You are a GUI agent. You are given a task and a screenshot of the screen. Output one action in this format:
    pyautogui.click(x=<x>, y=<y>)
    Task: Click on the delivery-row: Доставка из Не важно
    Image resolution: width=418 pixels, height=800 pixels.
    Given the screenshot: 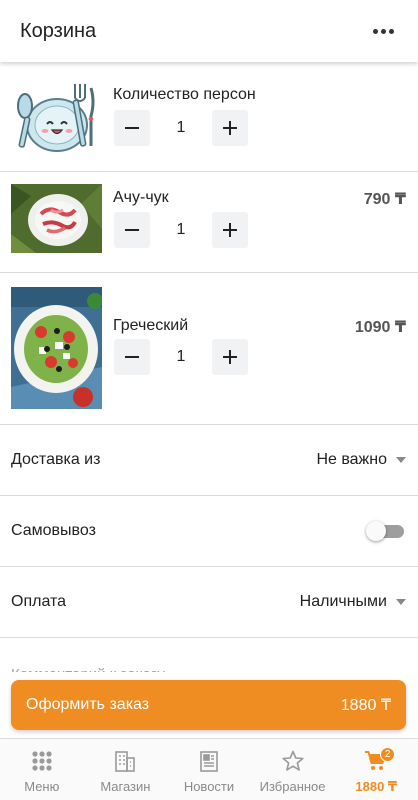 What is the action you would take?
    pyautogui.click(x=209, y=460)
    